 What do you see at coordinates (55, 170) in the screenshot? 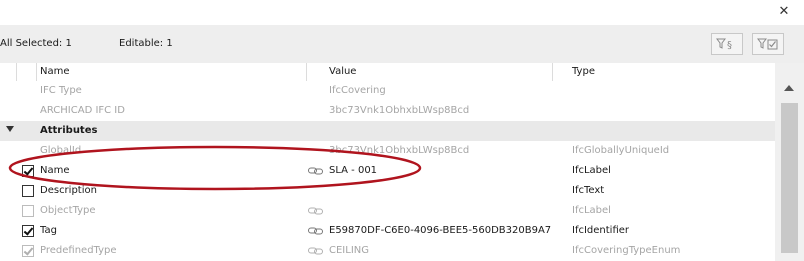
I see `row-name: Name` at bounding box center [55, 170].